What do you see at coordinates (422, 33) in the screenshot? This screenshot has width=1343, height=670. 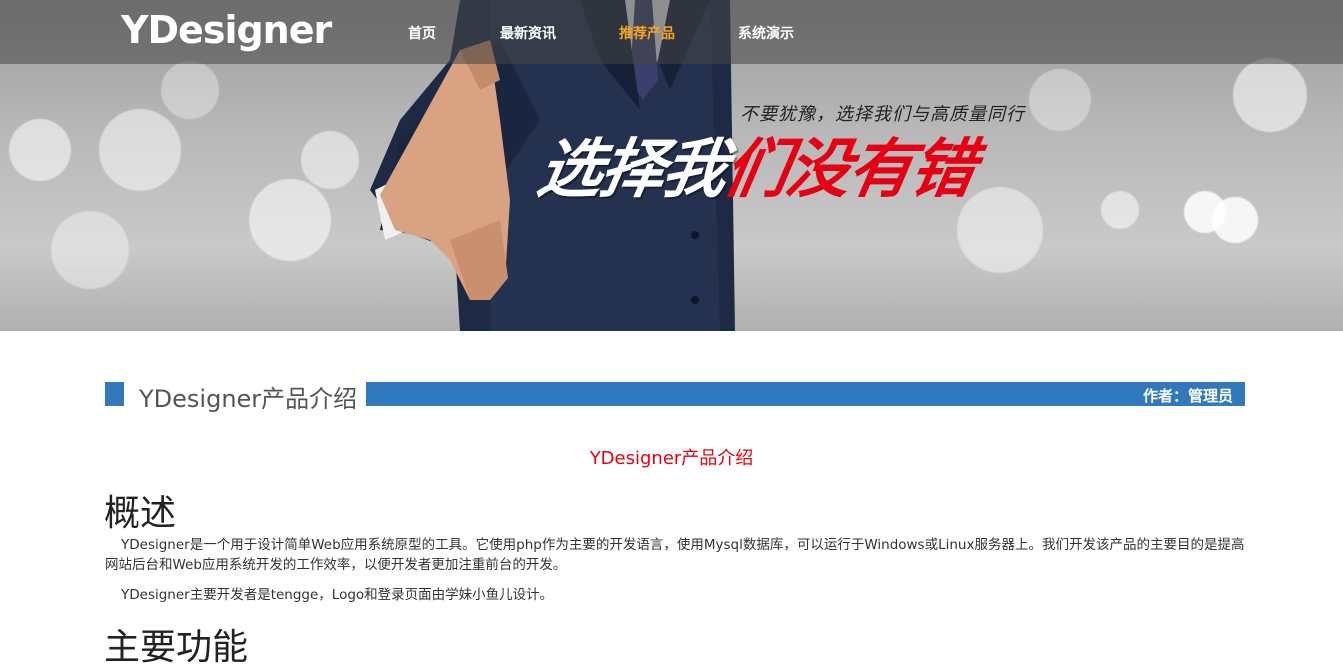 I see `nav-home: 首页` at bounding box center [422, 33].